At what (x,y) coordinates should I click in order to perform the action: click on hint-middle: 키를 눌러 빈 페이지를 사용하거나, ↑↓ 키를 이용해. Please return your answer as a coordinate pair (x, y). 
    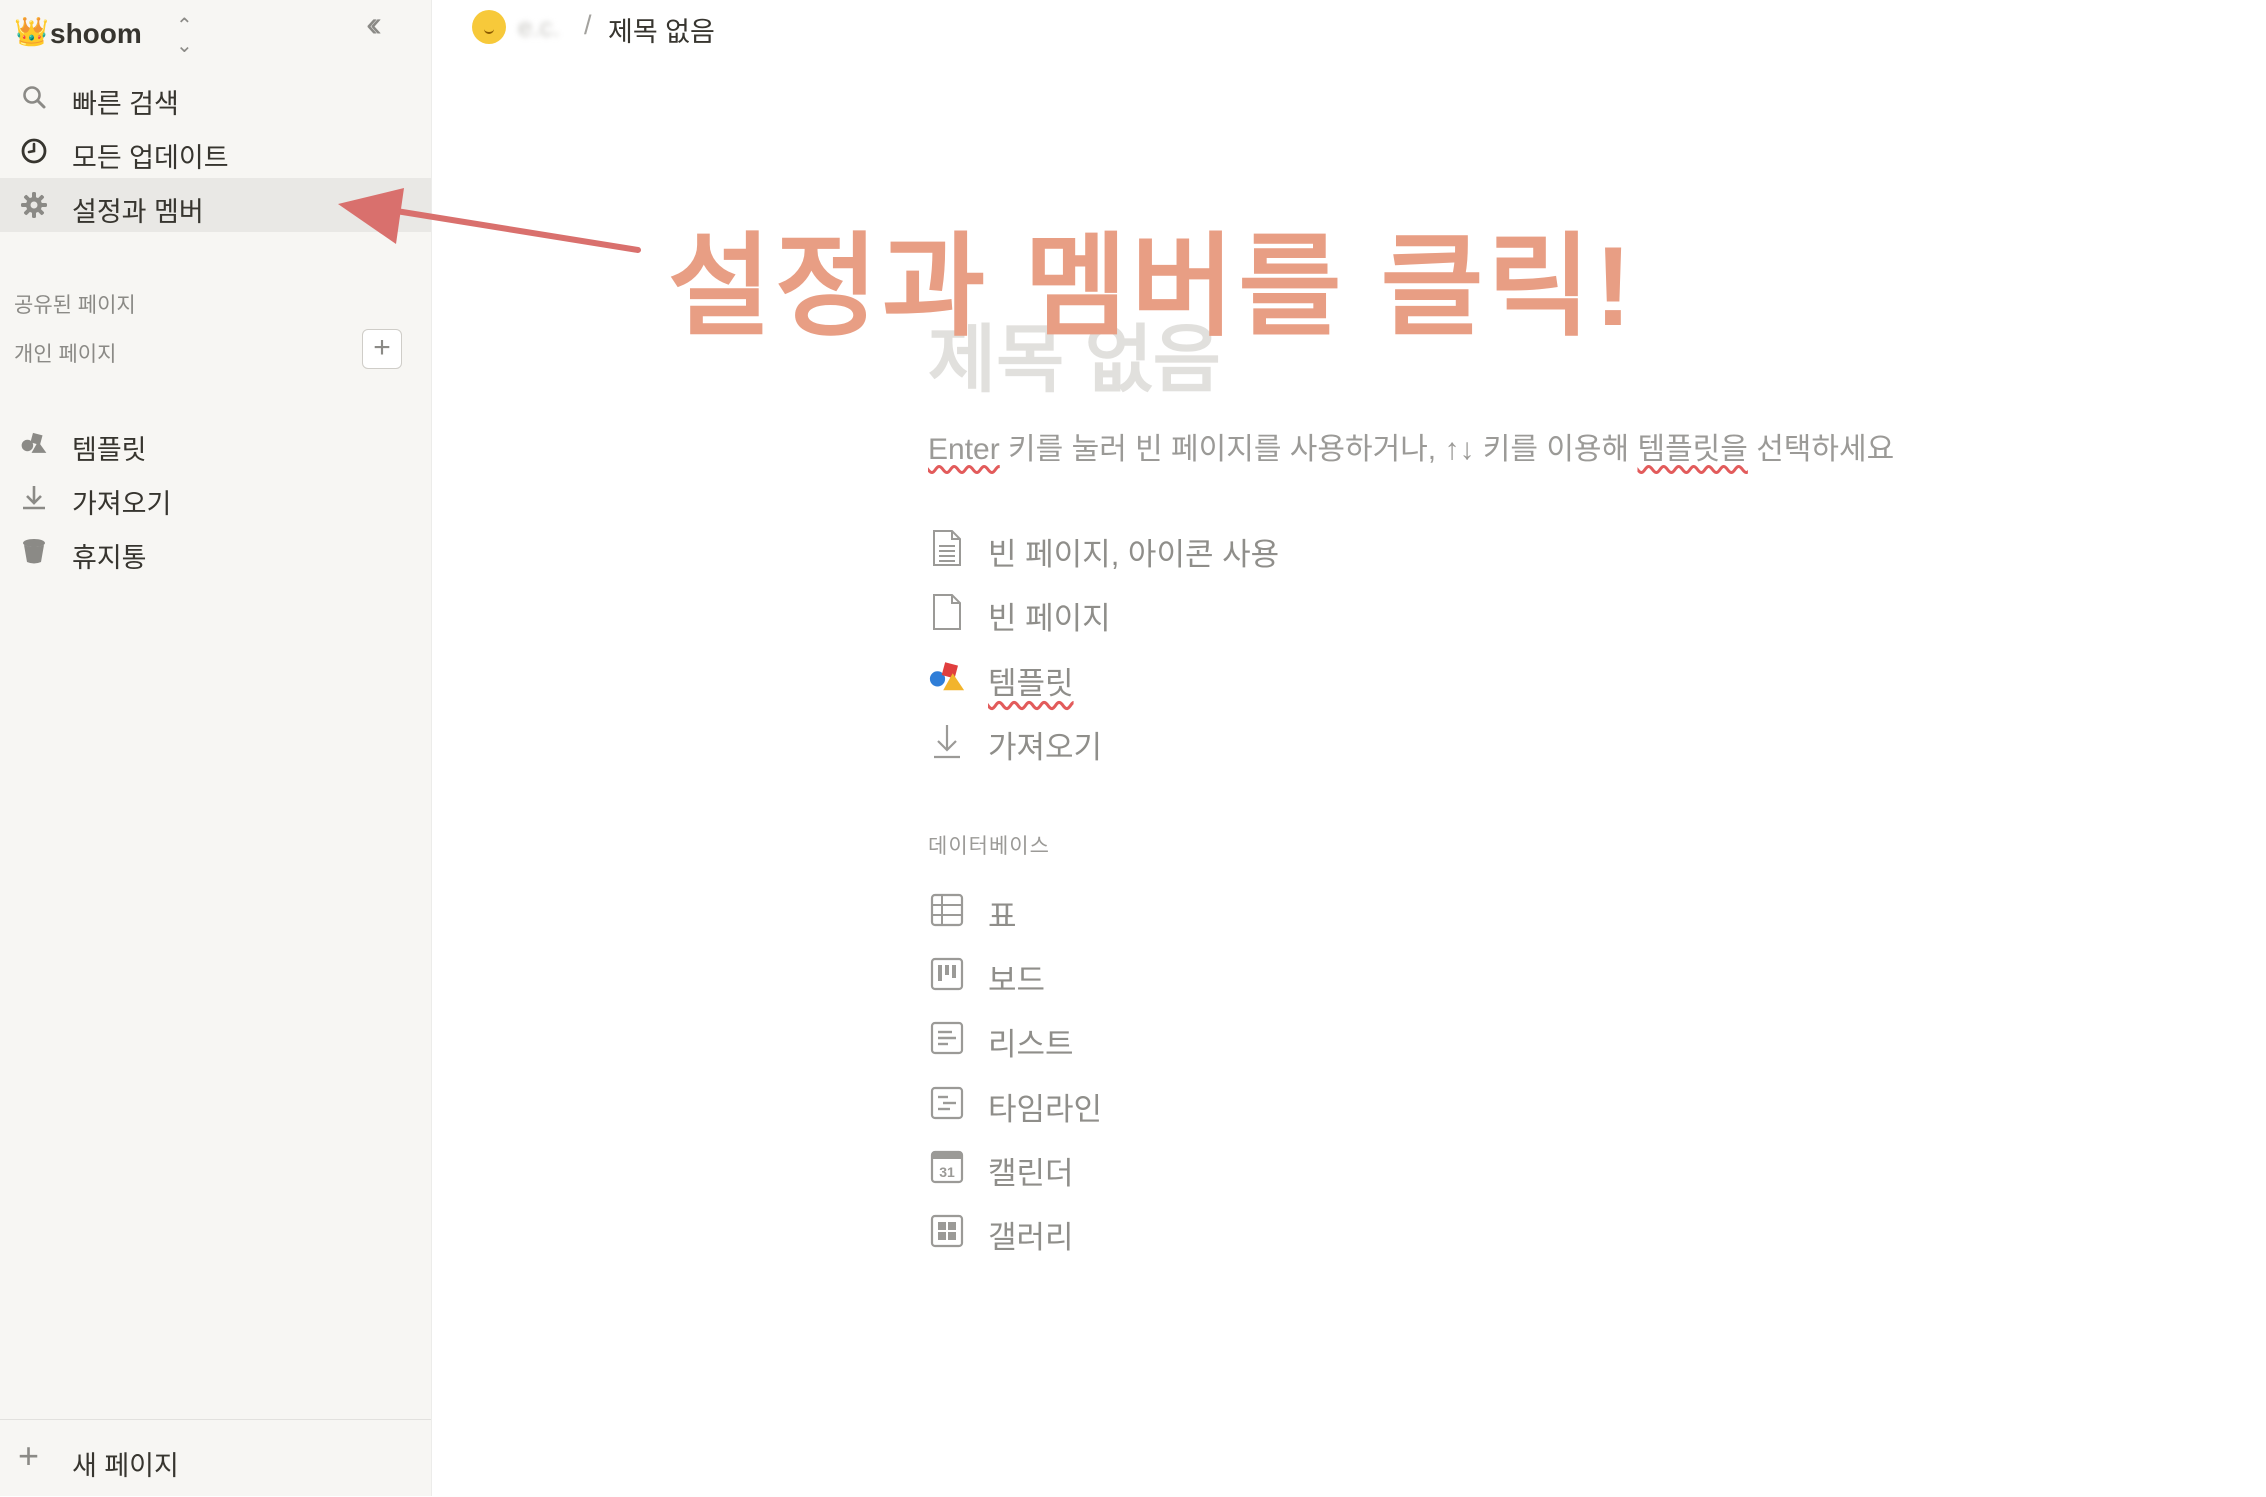
    Looking at the image, I should click on (1318, 449).